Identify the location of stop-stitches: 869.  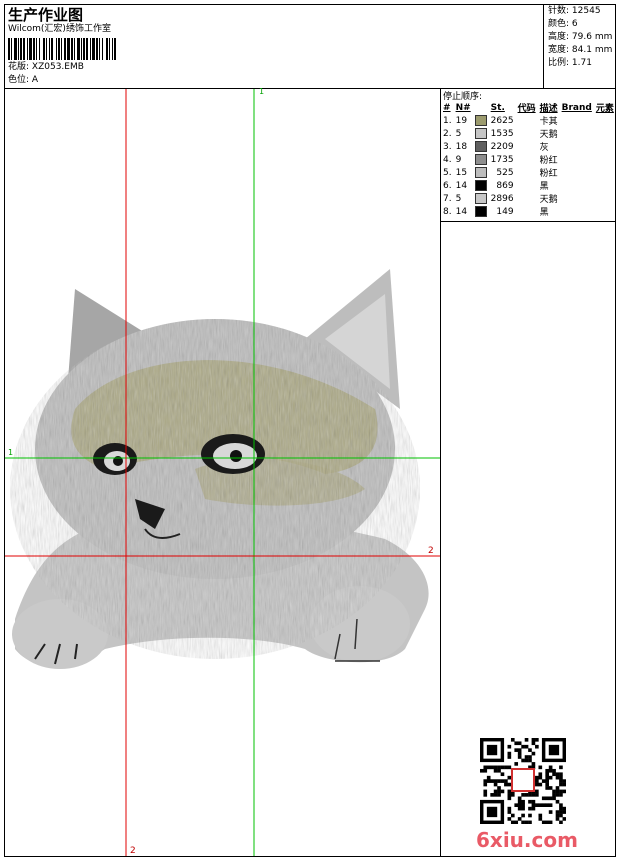
(505, 185).